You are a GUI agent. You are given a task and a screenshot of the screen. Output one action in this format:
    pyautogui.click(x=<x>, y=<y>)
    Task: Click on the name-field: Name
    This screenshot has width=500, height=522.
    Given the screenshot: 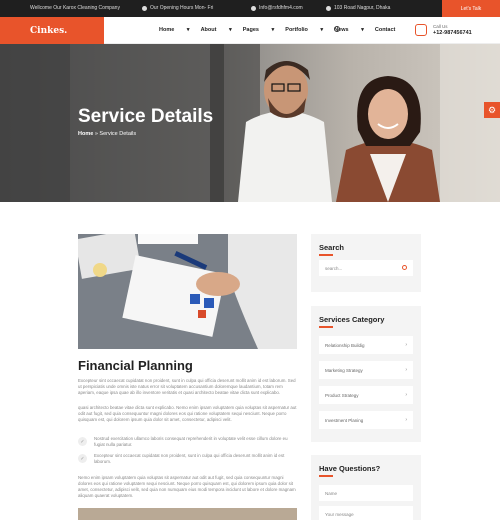 What is the action you would take?
    pyautogui.click(x=366, y=493)
    